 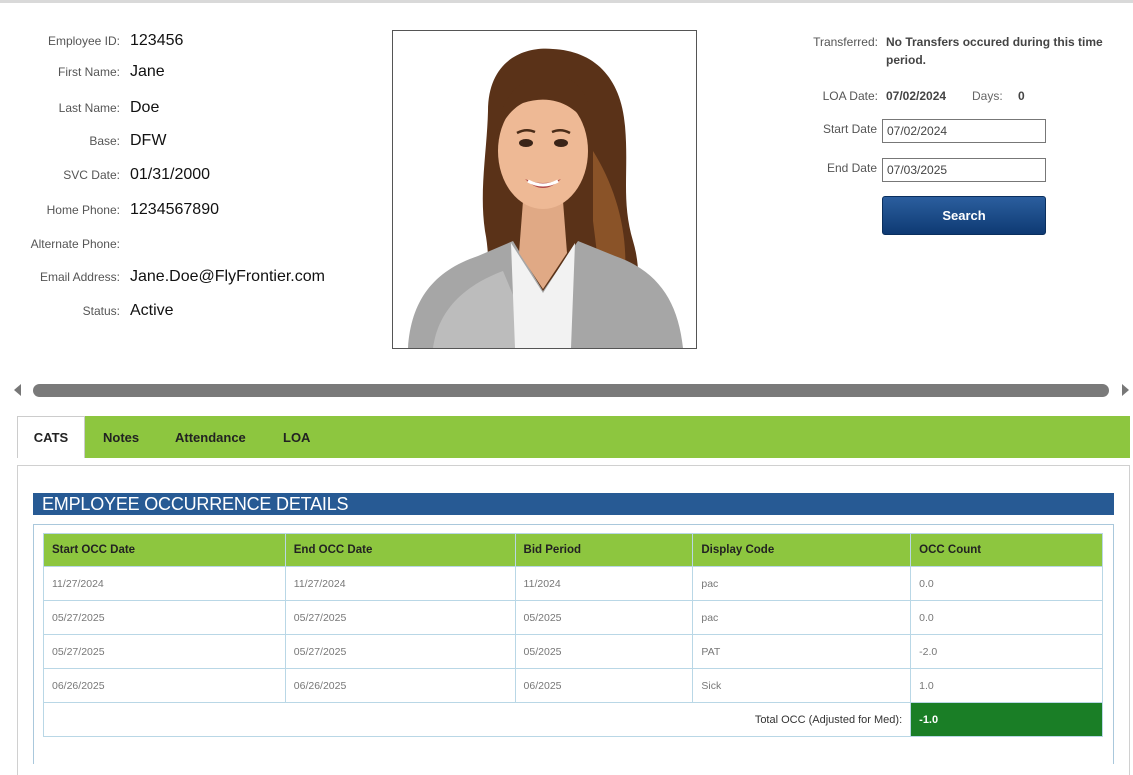 What do you see at coordinates (164, 550) in the screenshot?
I see `column-header-start-occ-date: Start OCC Date` at bounding box center [164, 550].